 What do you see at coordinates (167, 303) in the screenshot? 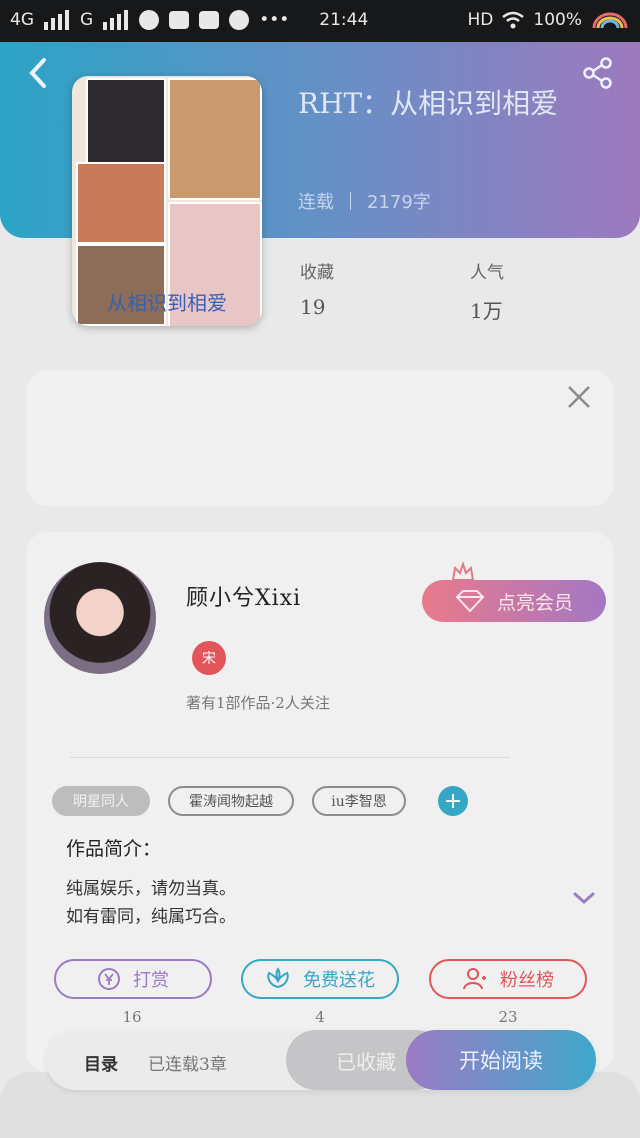
I see `cover-caption: 从相识到相爱` at bounding box center [167, 303].